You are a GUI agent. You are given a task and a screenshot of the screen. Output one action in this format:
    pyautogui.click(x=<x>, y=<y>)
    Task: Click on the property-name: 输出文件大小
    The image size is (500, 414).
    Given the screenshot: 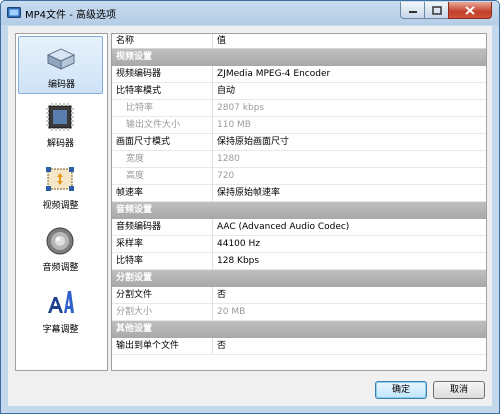 What is the action you would take?
    pyautogui.click(x=153, y=125)
    